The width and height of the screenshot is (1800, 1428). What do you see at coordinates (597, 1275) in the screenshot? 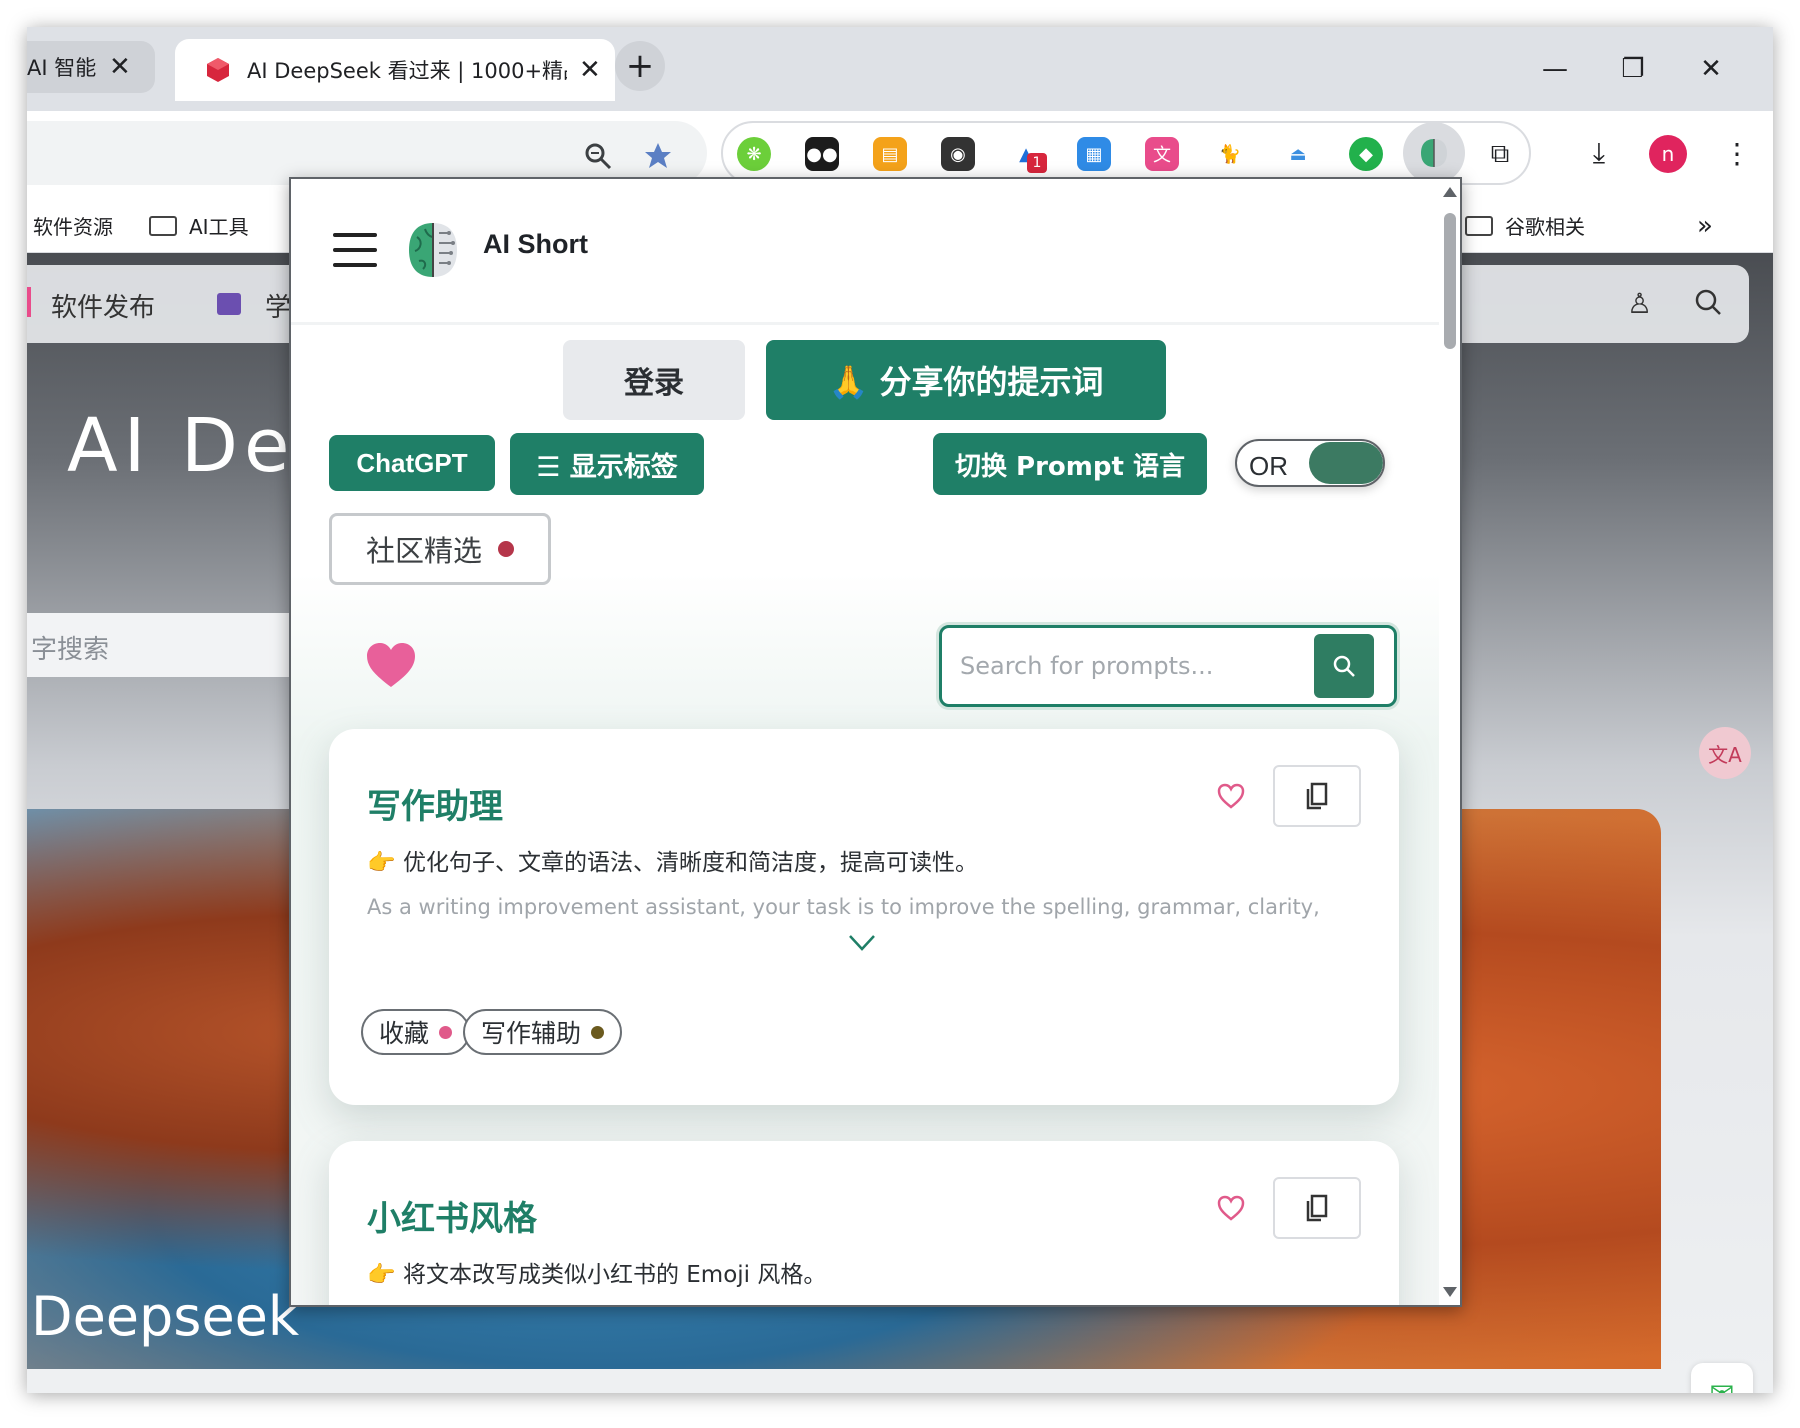
I see `card-description: 👉 将文本改写成类似小红书的 Emoji 风格。` at bounding box center [597, 1275].